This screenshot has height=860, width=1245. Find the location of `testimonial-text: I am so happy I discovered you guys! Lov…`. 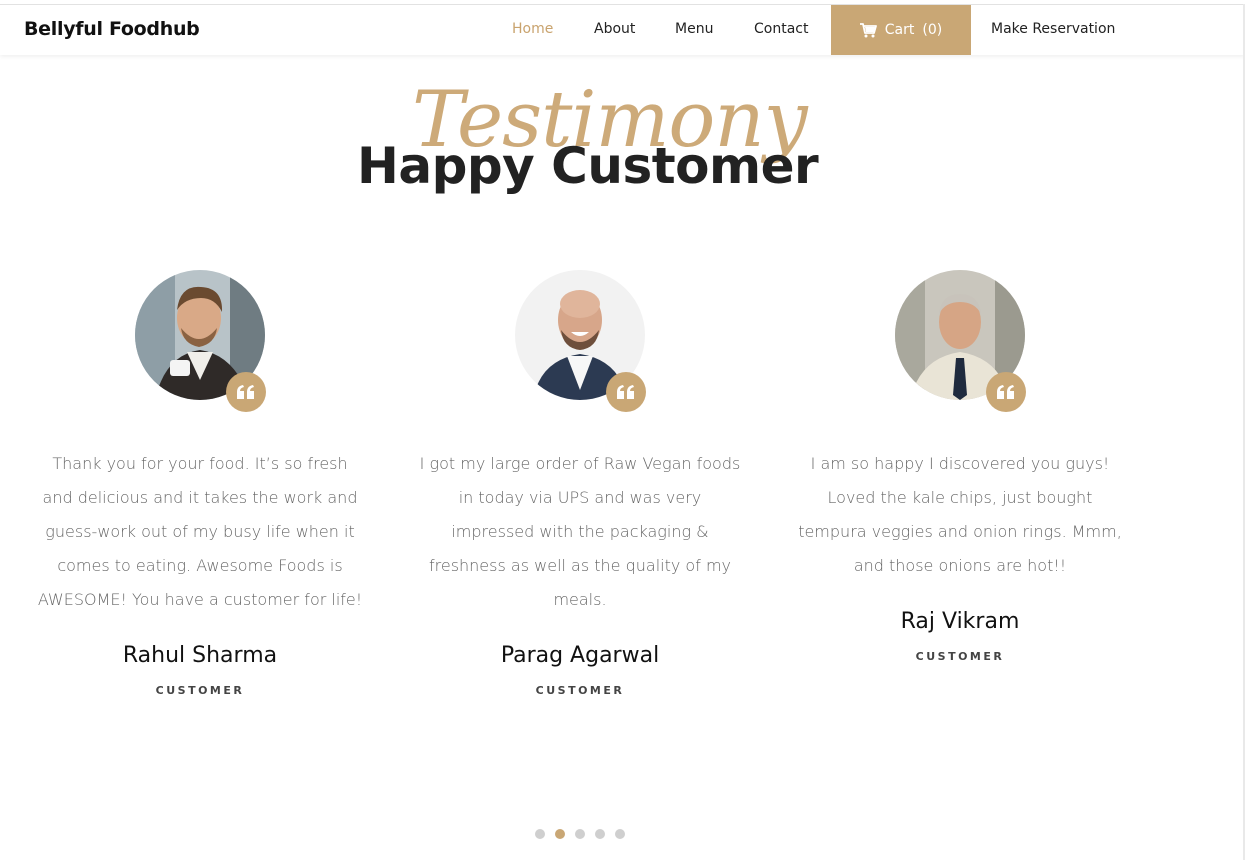

testimonial-text: I am so happy I discovered you guys! Lov… is located at coordinates (960, 514).